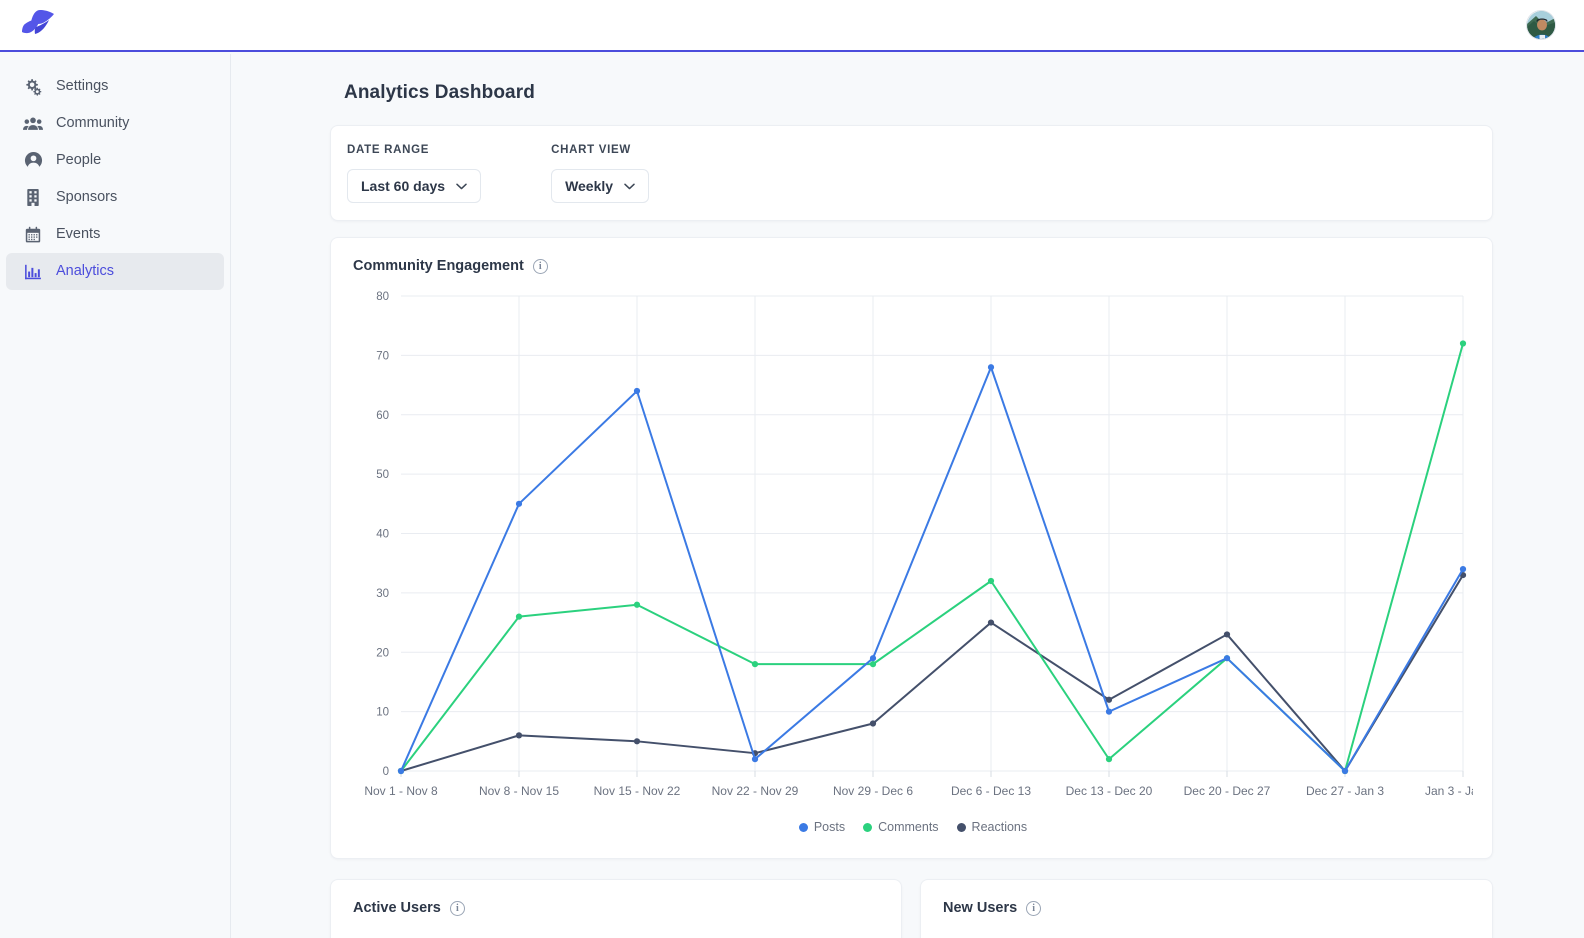 This screenshot has width=1584, height=938. What do you see at coordinates (1109, 791) in the screenshot?
I see `x-axis-tick-label: Dec 13 - Dec 20` at bounding box center [1109, 791].